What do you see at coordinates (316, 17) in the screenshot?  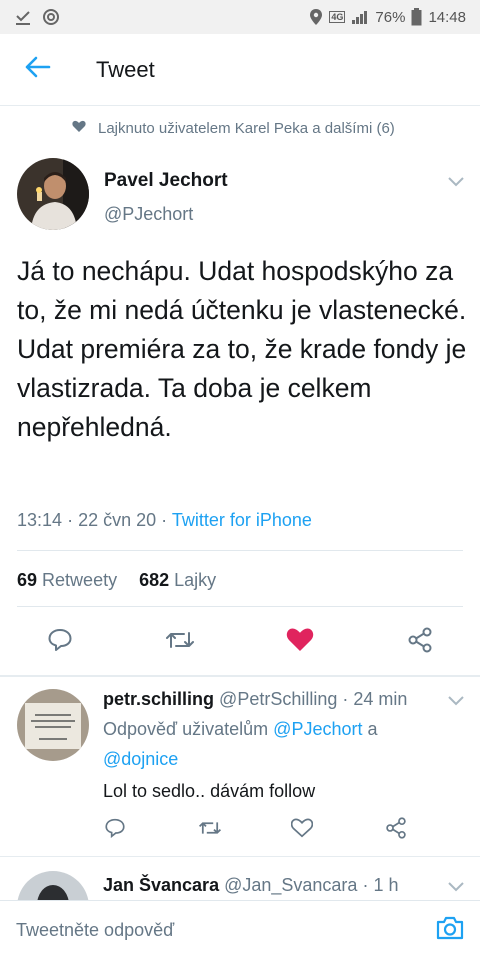 I see `location-icon` at bounding box center [316, 17].